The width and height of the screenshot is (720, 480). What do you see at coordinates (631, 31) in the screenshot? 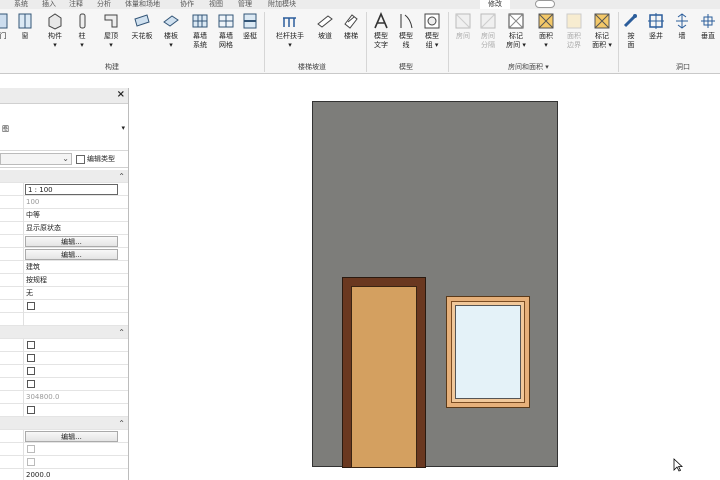
I see `by-face-button: 按 面` at bounding box center [631, 31].